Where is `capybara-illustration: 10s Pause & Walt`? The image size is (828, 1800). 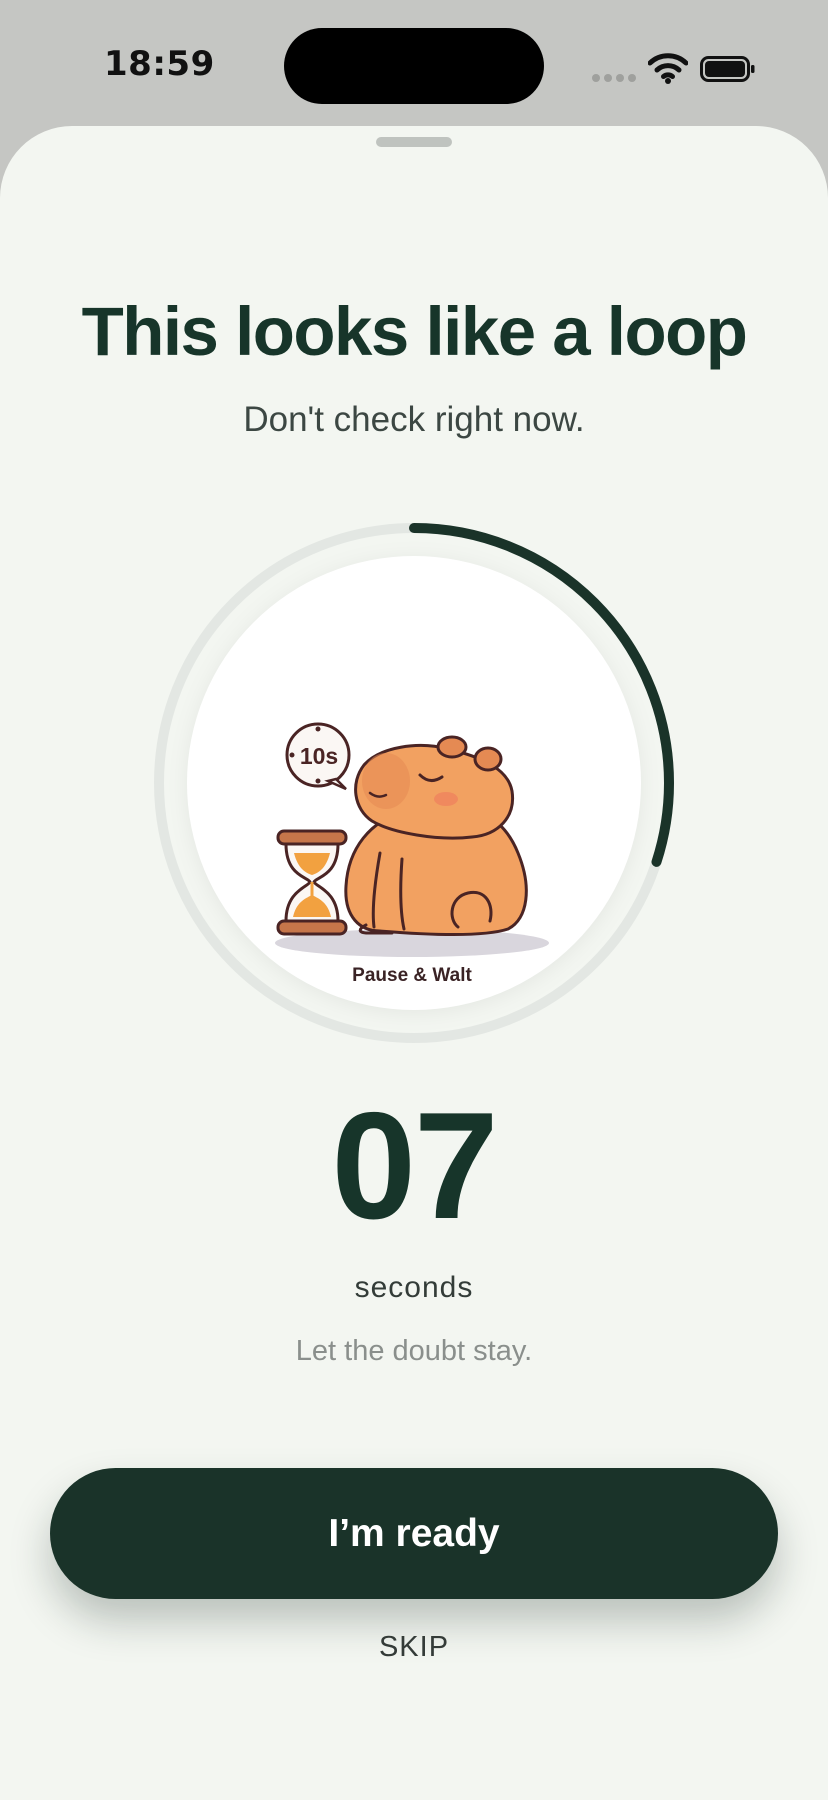
capybara-illustration: 10s Pause & Walt is located at coordinates (412, 854).